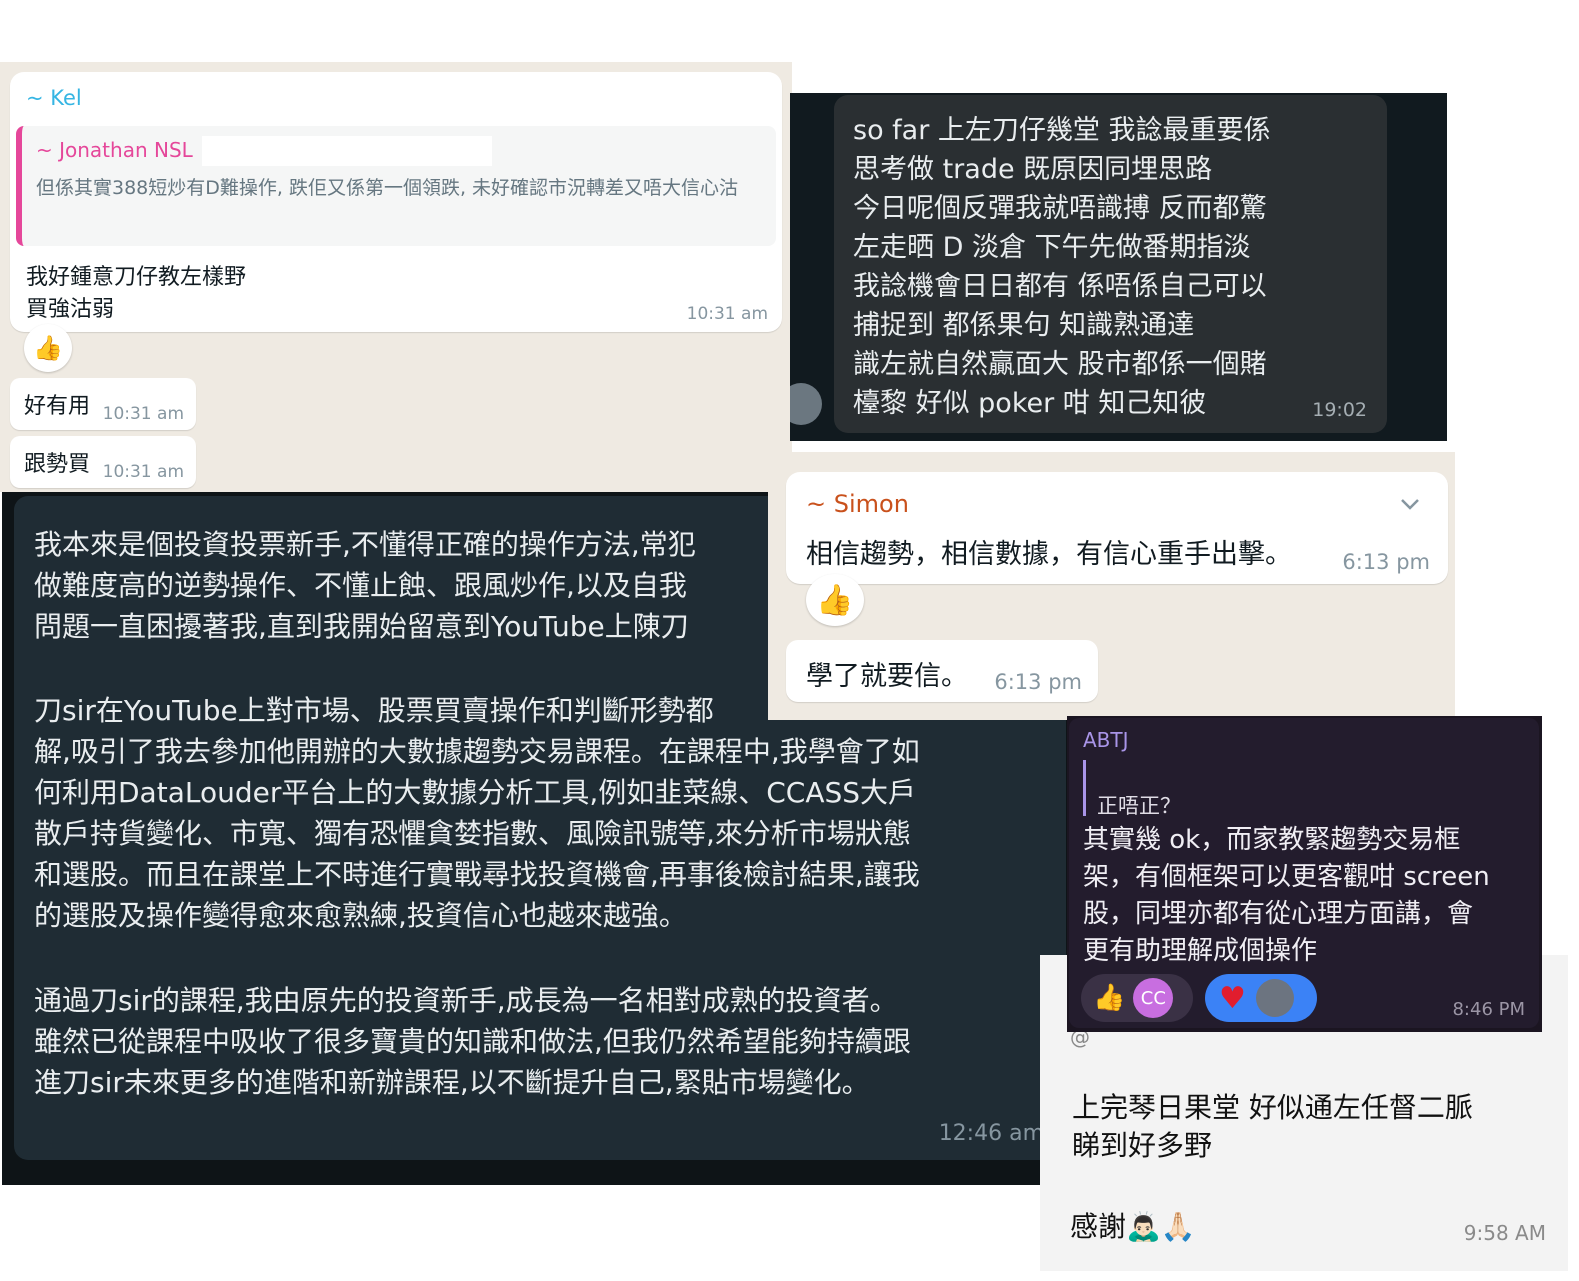 Image resolution: width=1579 pixels, height=1281 pixels. Describe the element at coordinates (1133, 1226) in the screenshot. I see `thanks-text: 感謝🙇🏻‍♂️🙏🏻` at that location.